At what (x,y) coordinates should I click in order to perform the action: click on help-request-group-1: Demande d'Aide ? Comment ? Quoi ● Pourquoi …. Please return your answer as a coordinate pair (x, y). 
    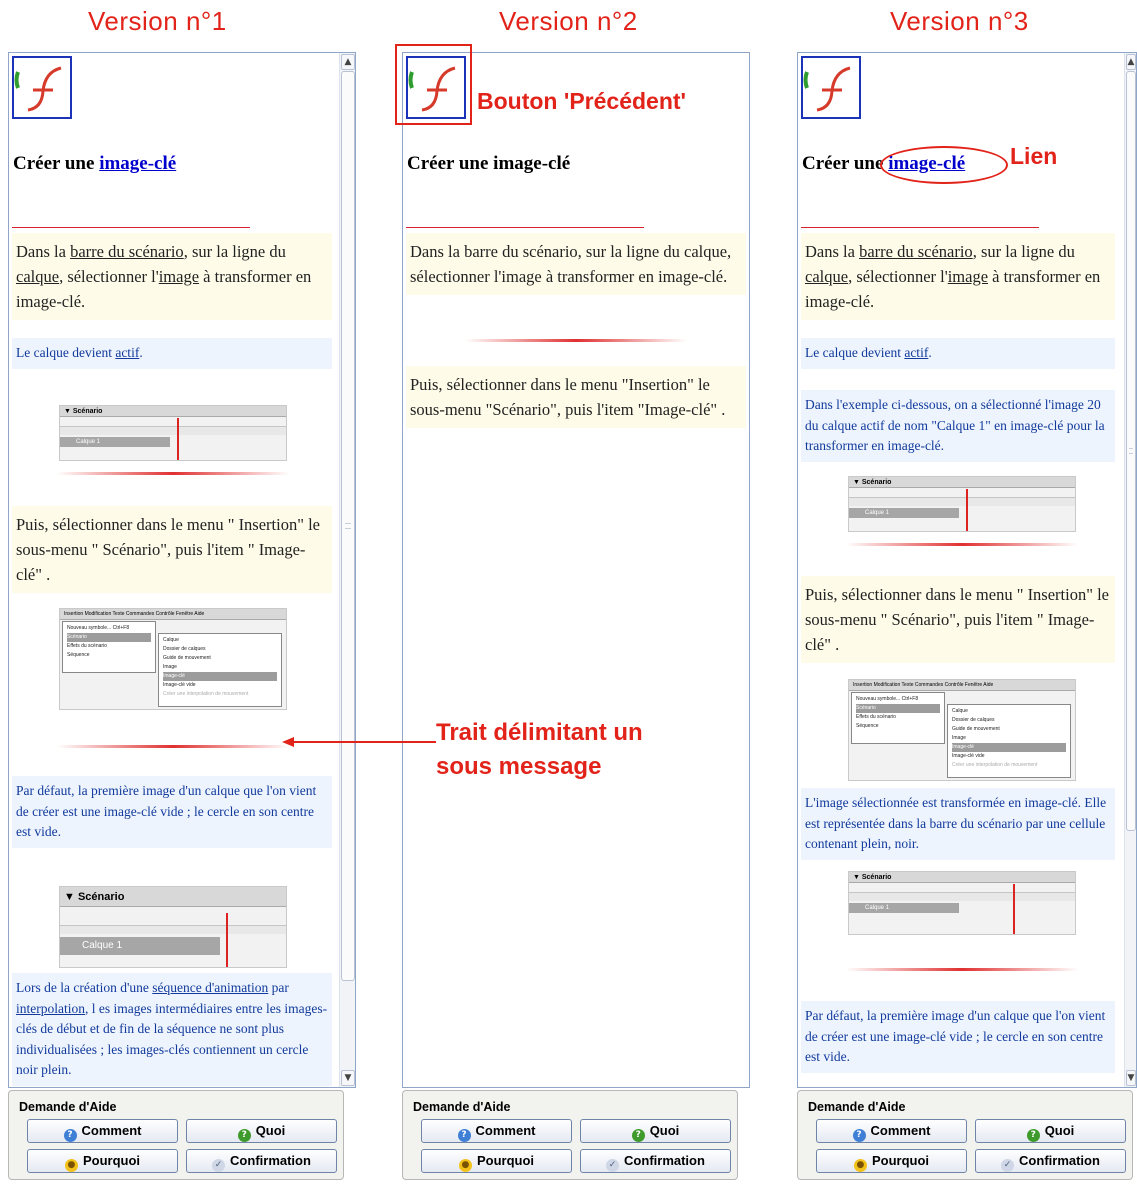
    Looking at the image, I should click on (176, 1135).